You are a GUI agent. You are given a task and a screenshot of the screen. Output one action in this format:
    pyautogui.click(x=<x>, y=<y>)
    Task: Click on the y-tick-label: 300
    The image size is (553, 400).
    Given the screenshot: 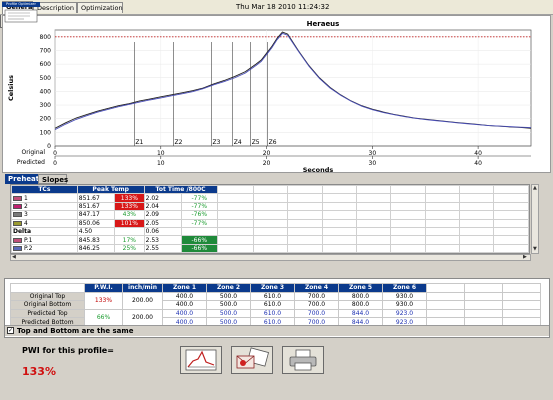 What is the action you would take?
    pyautogui.click(x=46, y=105)
    